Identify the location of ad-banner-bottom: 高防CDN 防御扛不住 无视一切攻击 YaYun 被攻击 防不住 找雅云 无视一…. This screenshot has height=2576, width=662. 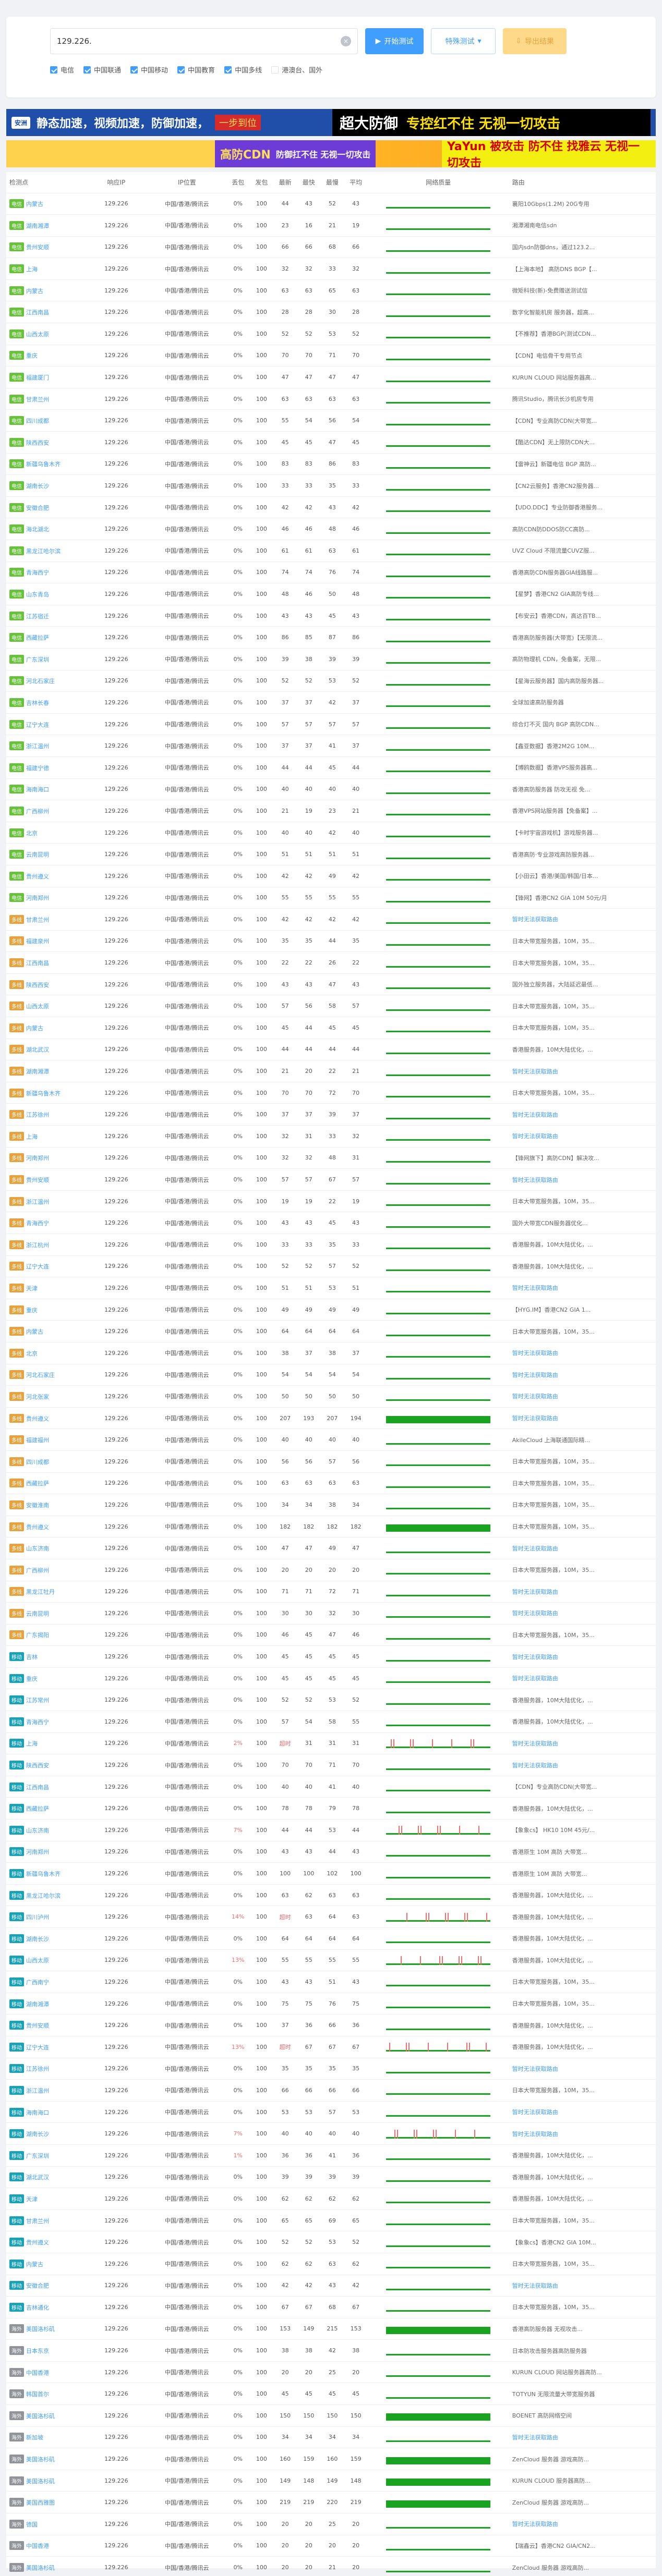
(331, 153).